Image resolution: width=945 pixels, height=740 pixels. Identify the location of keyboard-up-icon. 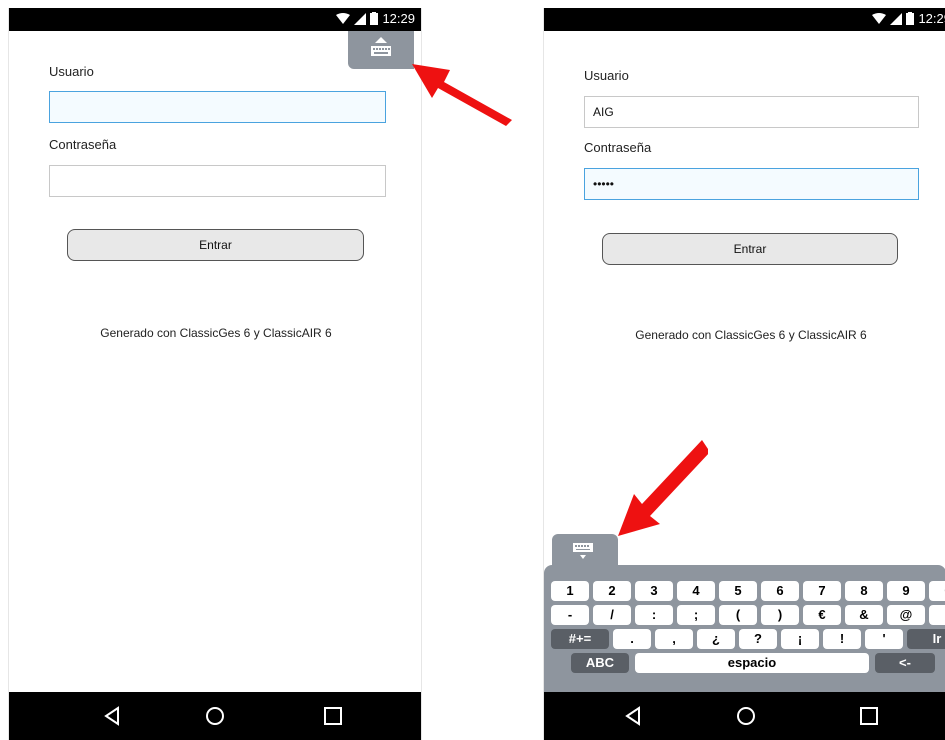
(381, 46).